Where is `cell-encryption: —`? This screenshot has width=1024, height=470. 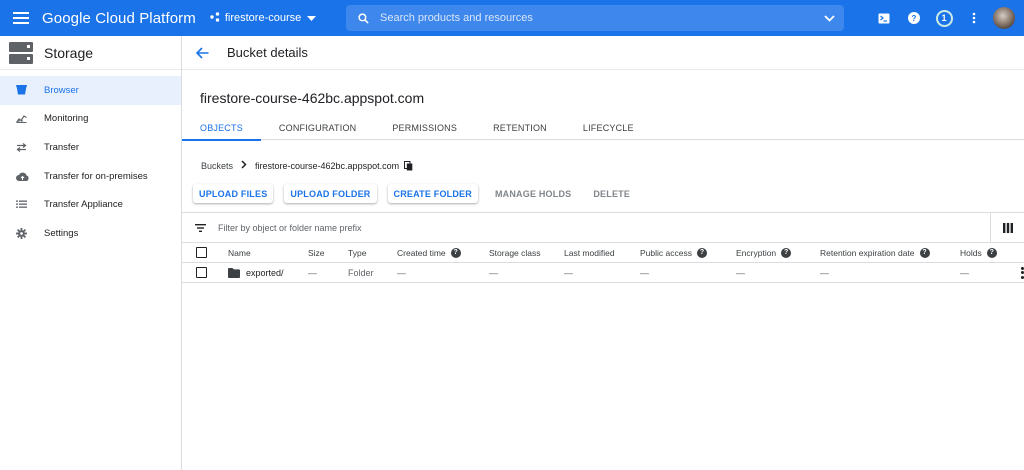 cell-encryption: — is located at coordinates (740, 272).